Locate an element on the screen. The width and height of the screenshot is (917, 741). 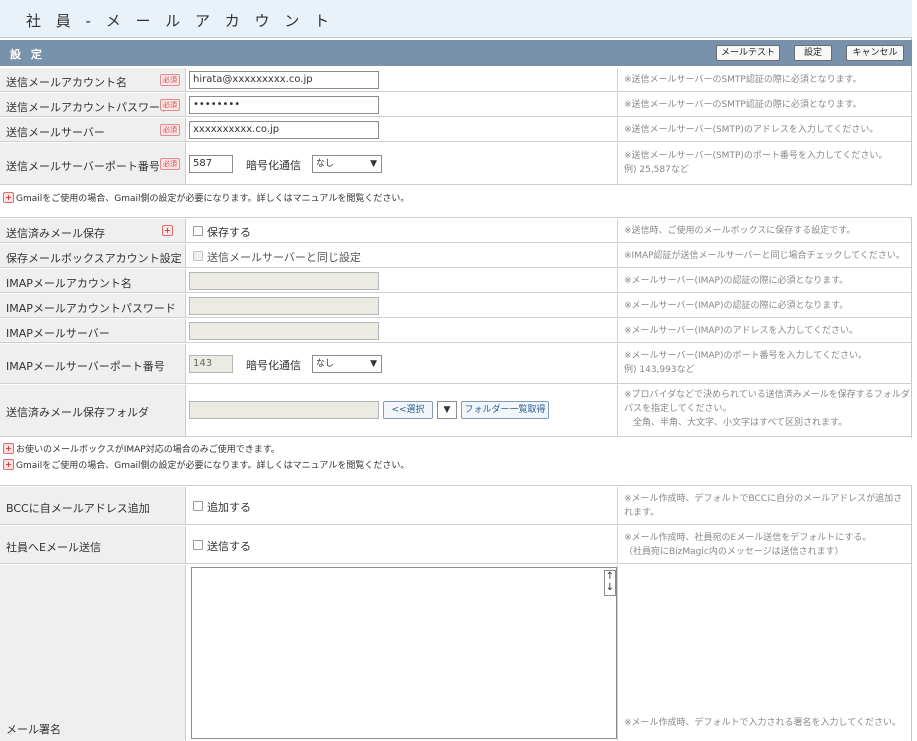
send-password-input: •••••••• is located at coordinates (284, 105).